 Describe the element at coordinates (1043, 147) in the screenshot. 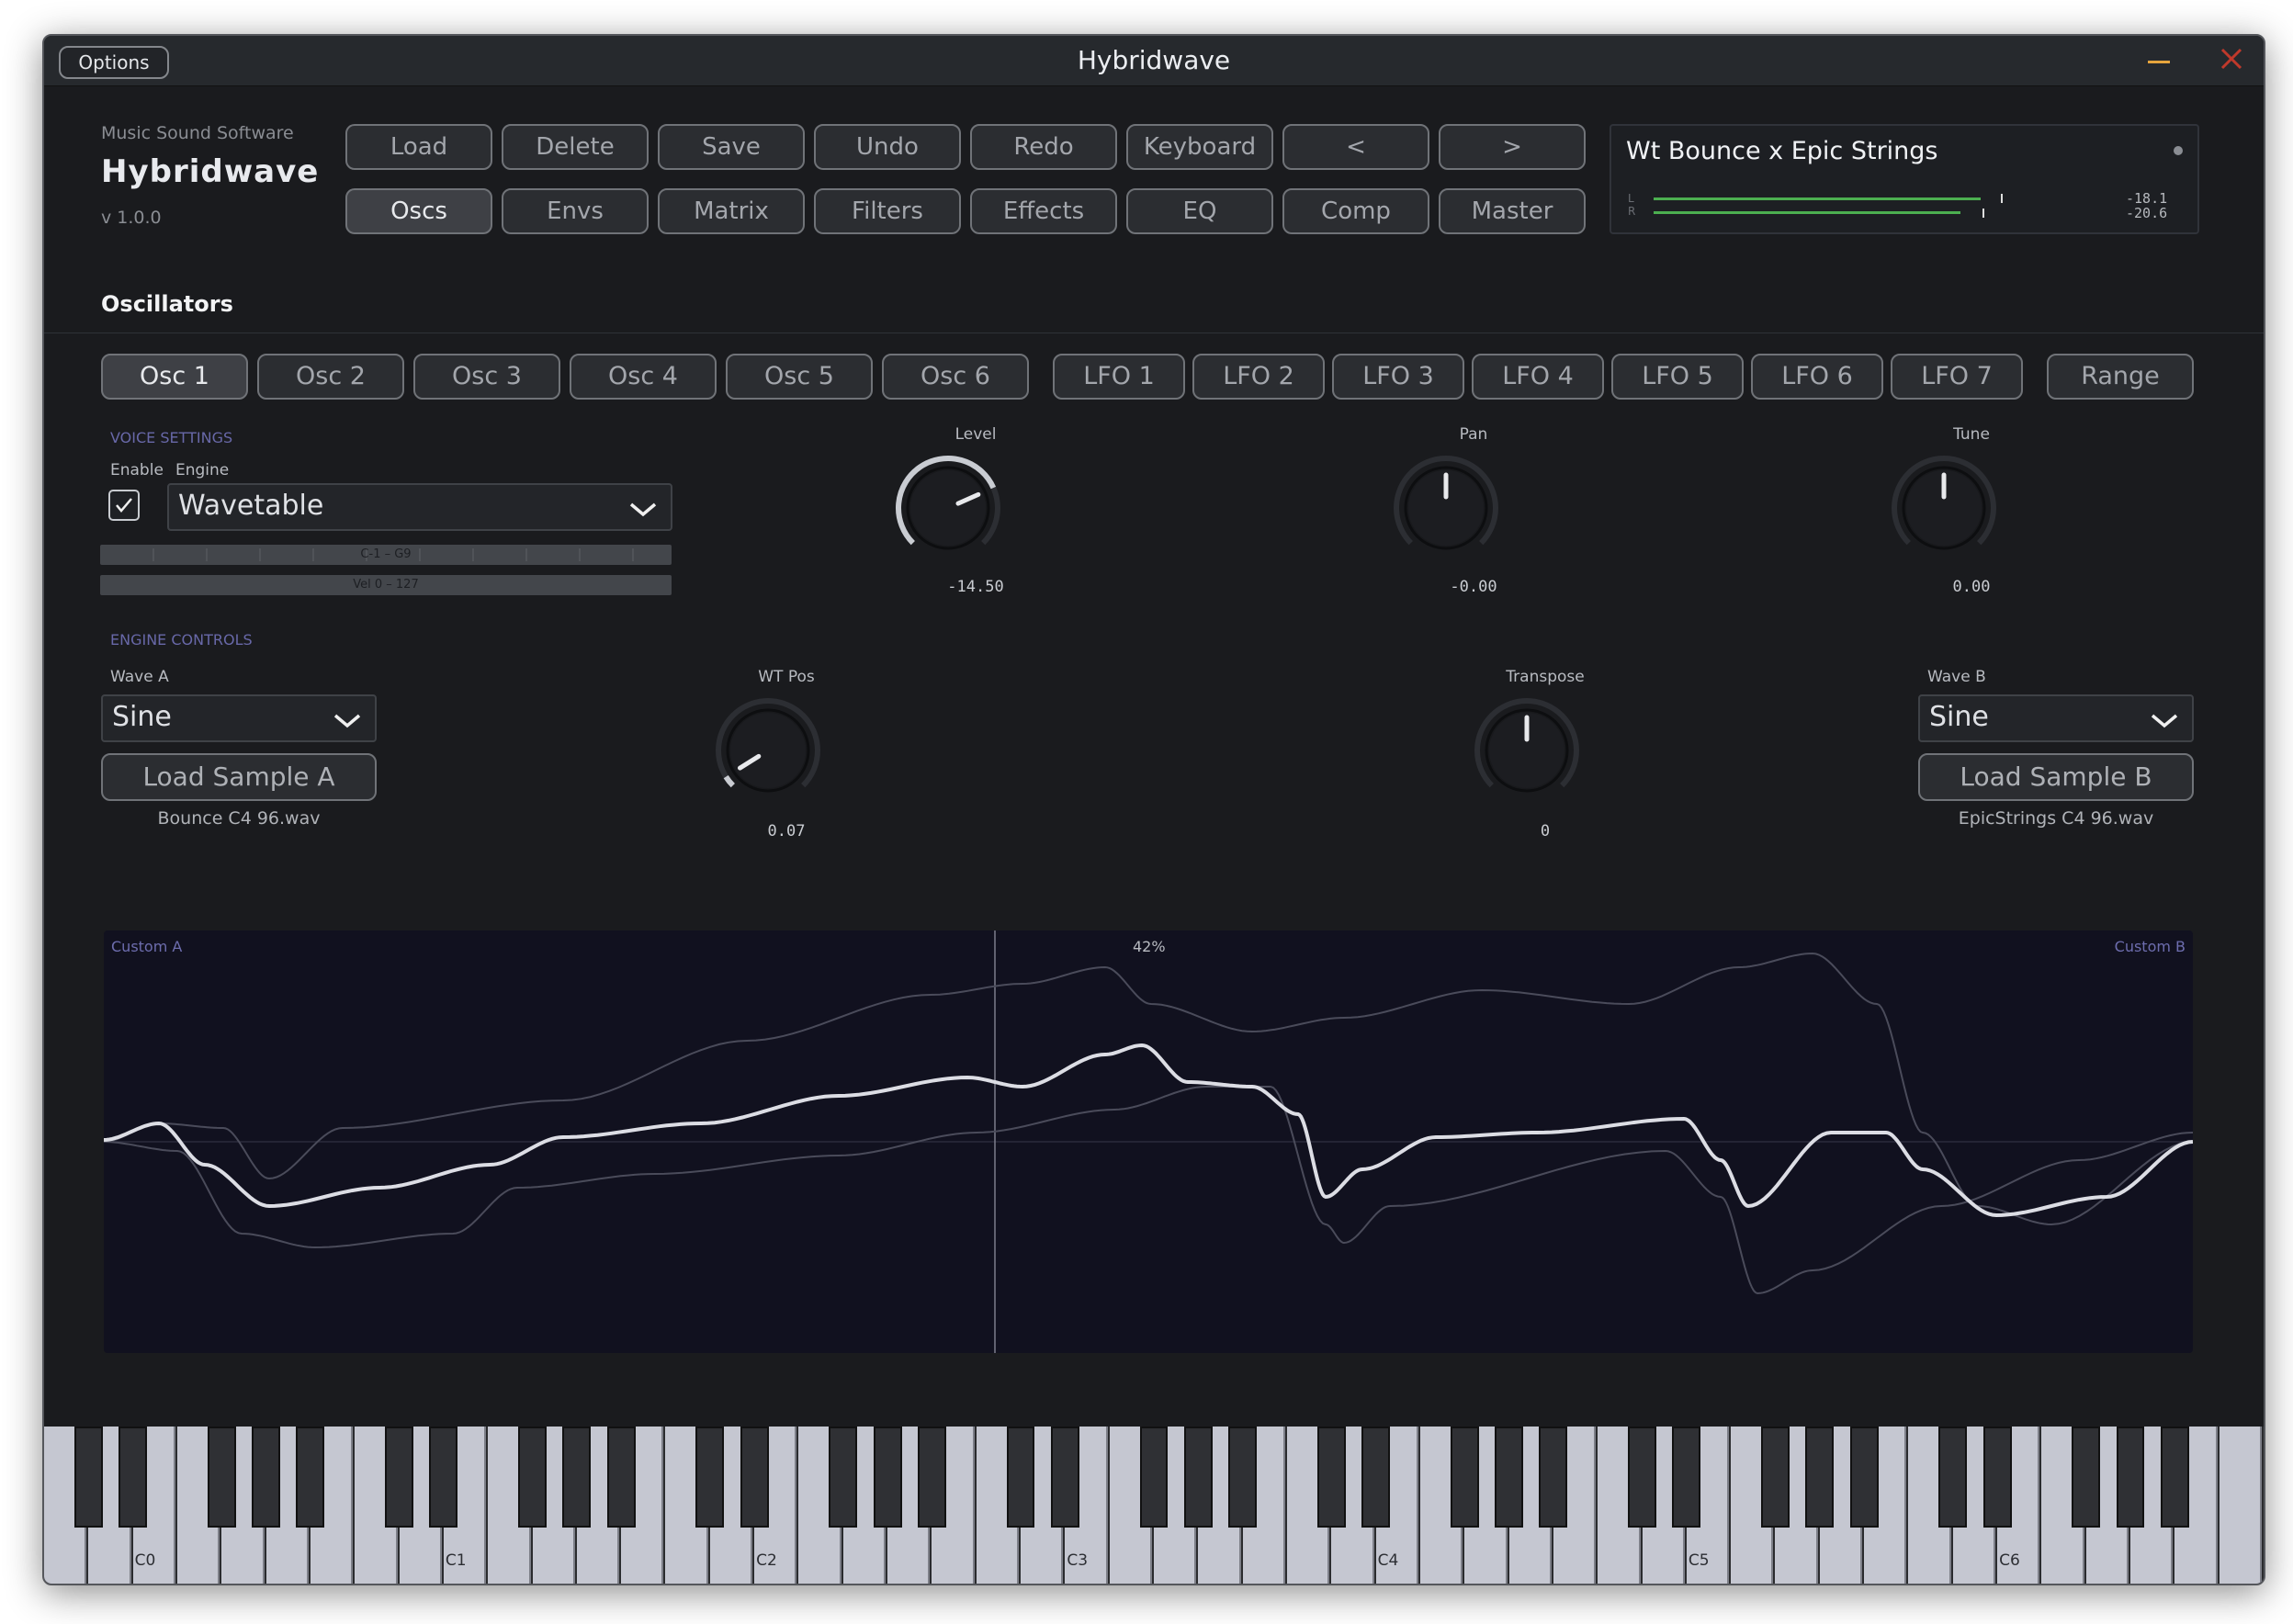

I see `toolbar-button-5: Redo` at that location.